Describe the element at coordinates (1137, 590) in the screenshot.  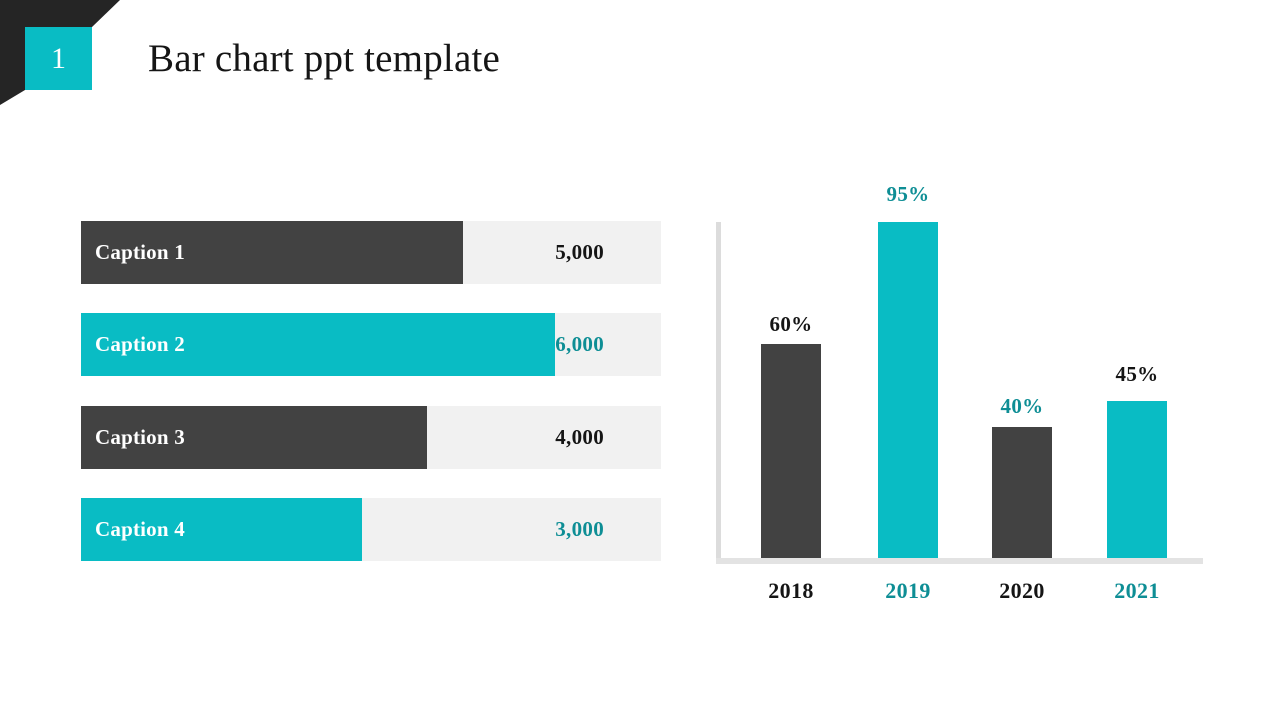
I see `vbar-category-label-2021: 2021` at that location.